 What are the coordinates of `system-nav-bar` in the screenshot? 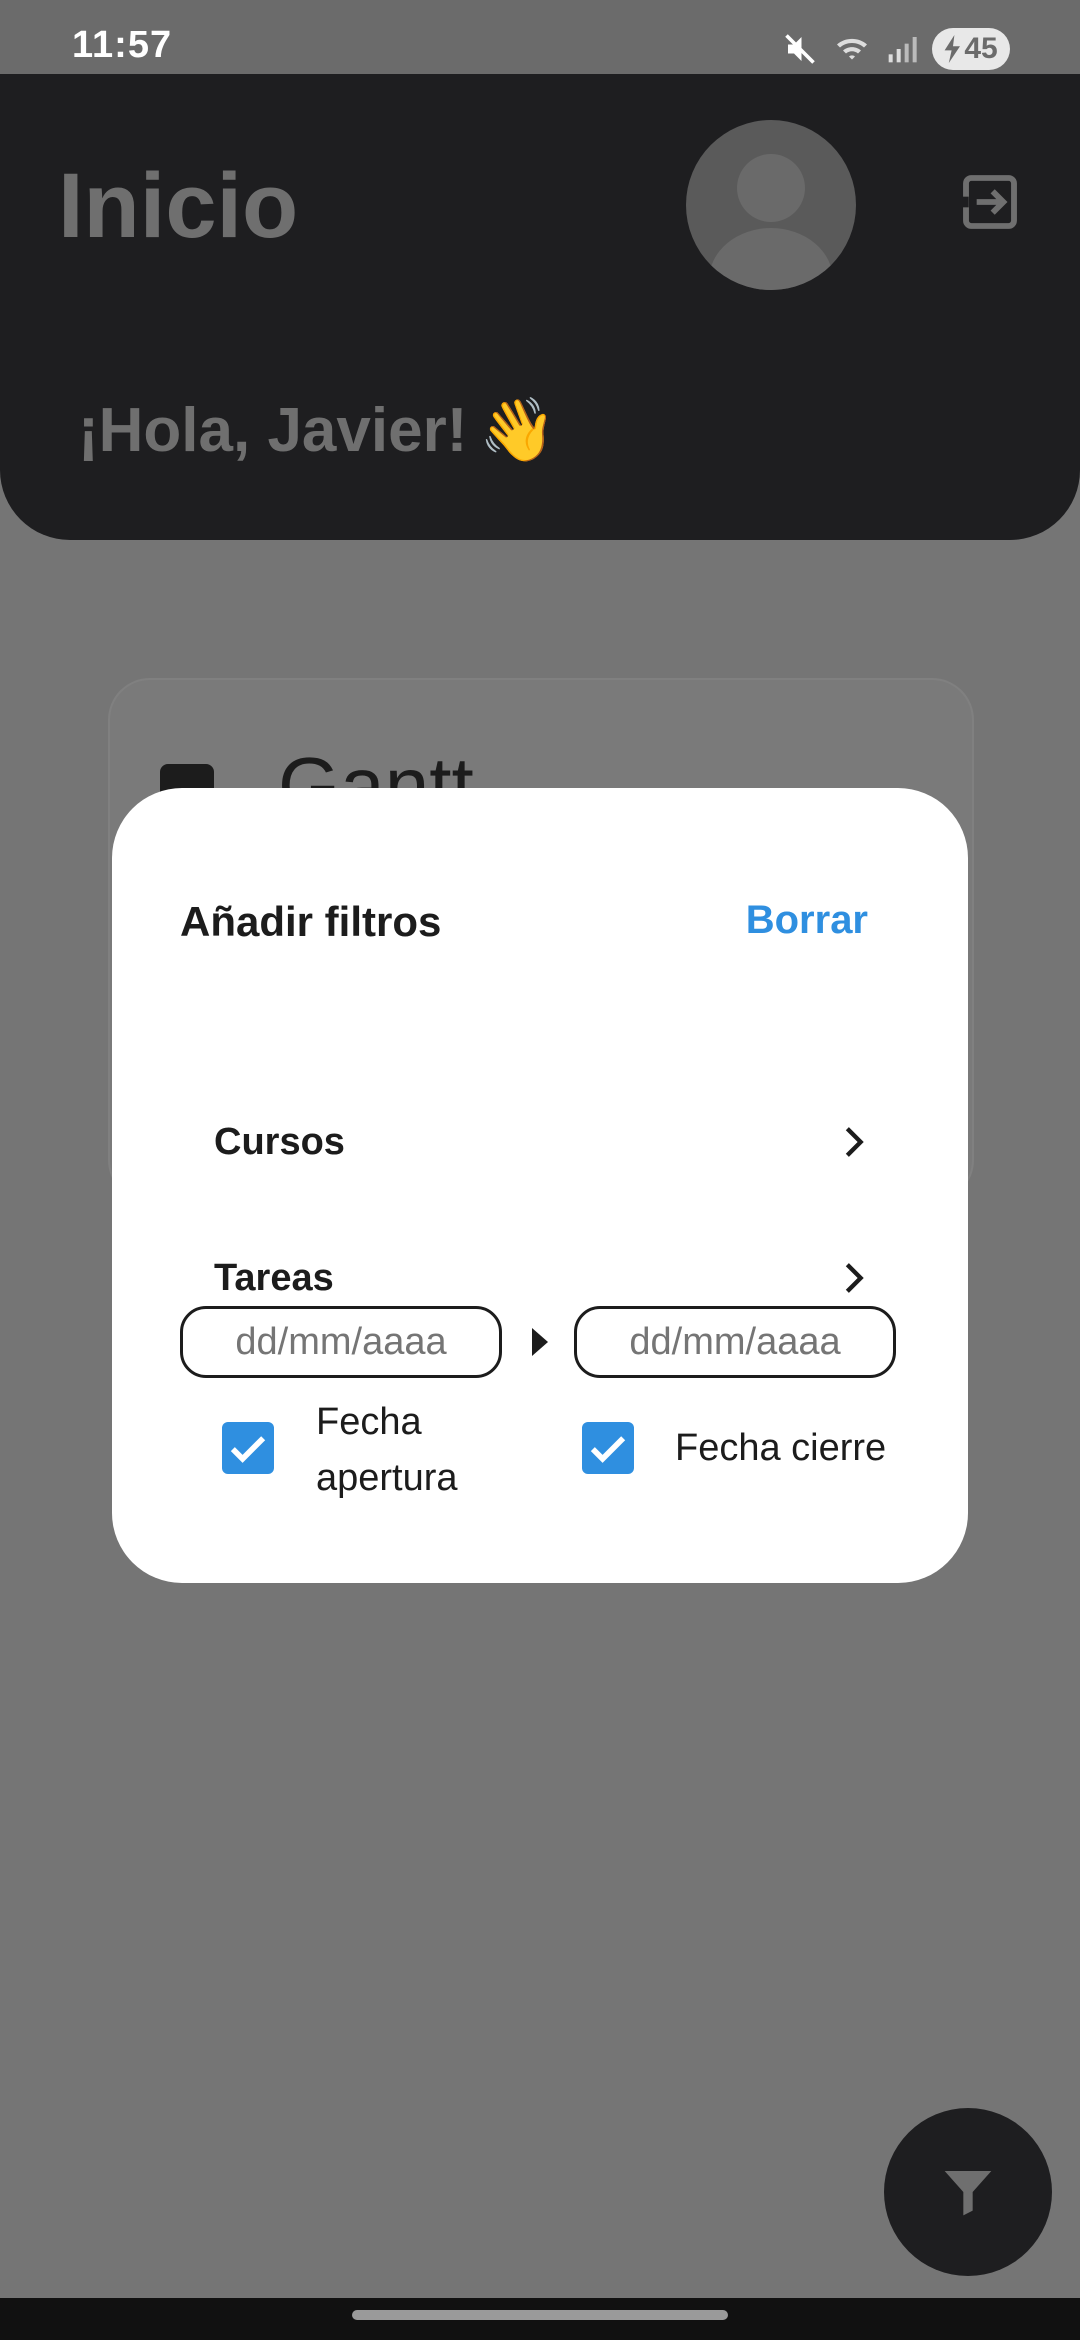 It's located at (540, 2319).